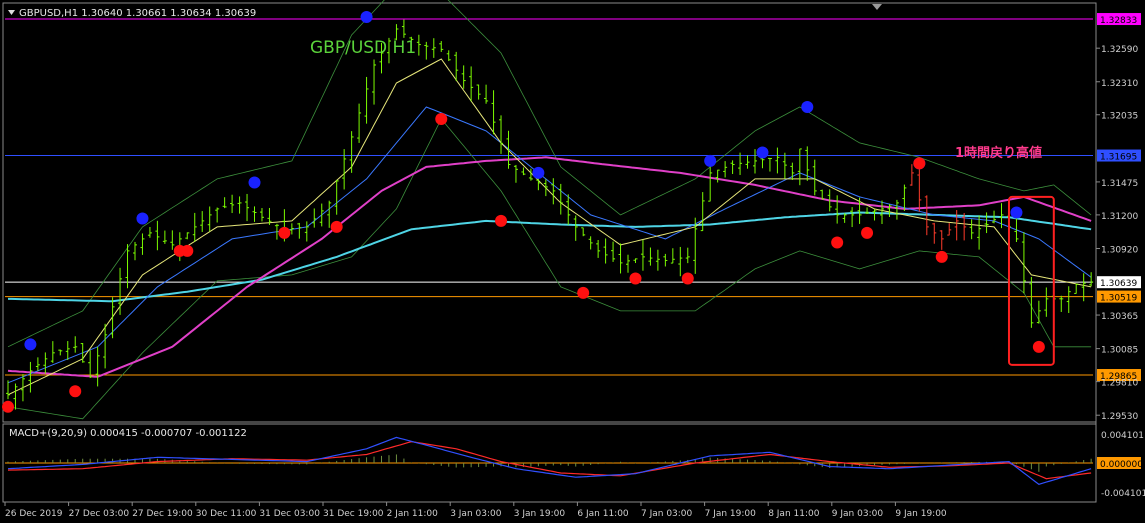  Describe the element at coordinates (1119, 50) in the screenshot. I see `price-tick-label-0: 1.32590` at that location.